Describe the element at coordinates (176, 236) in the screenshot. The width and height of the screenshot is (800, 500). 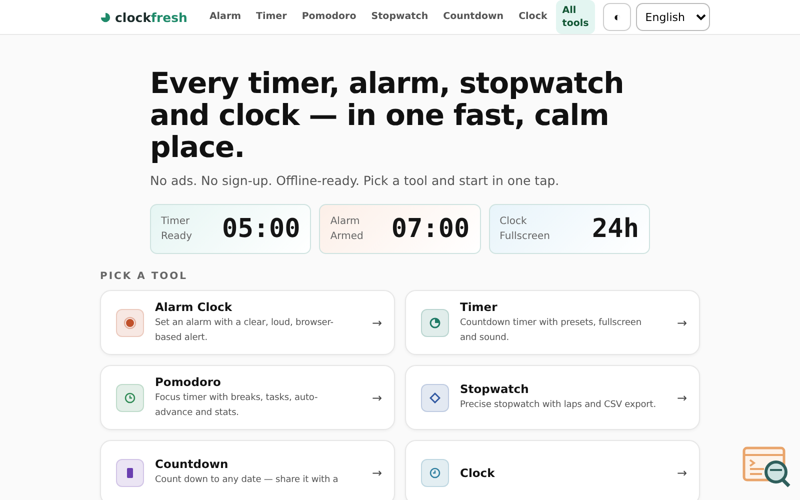
I see `stat-status: Ready` at that location.